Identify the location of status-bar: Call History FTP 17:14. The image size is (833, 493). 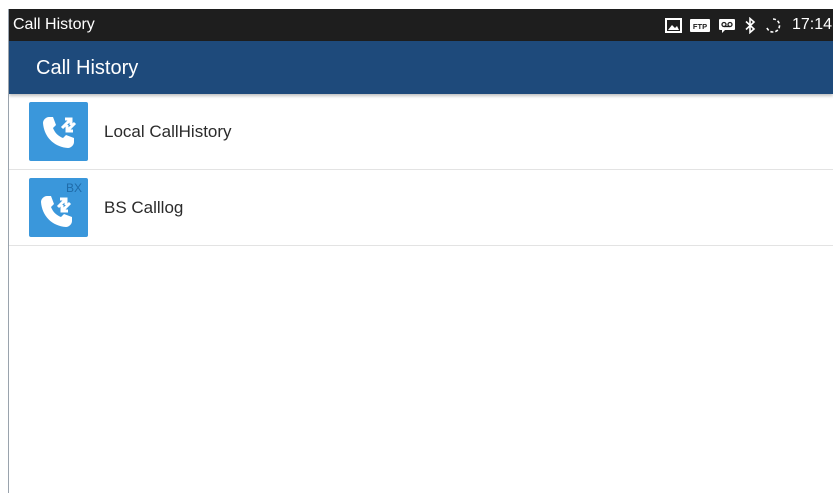
(421, 25).